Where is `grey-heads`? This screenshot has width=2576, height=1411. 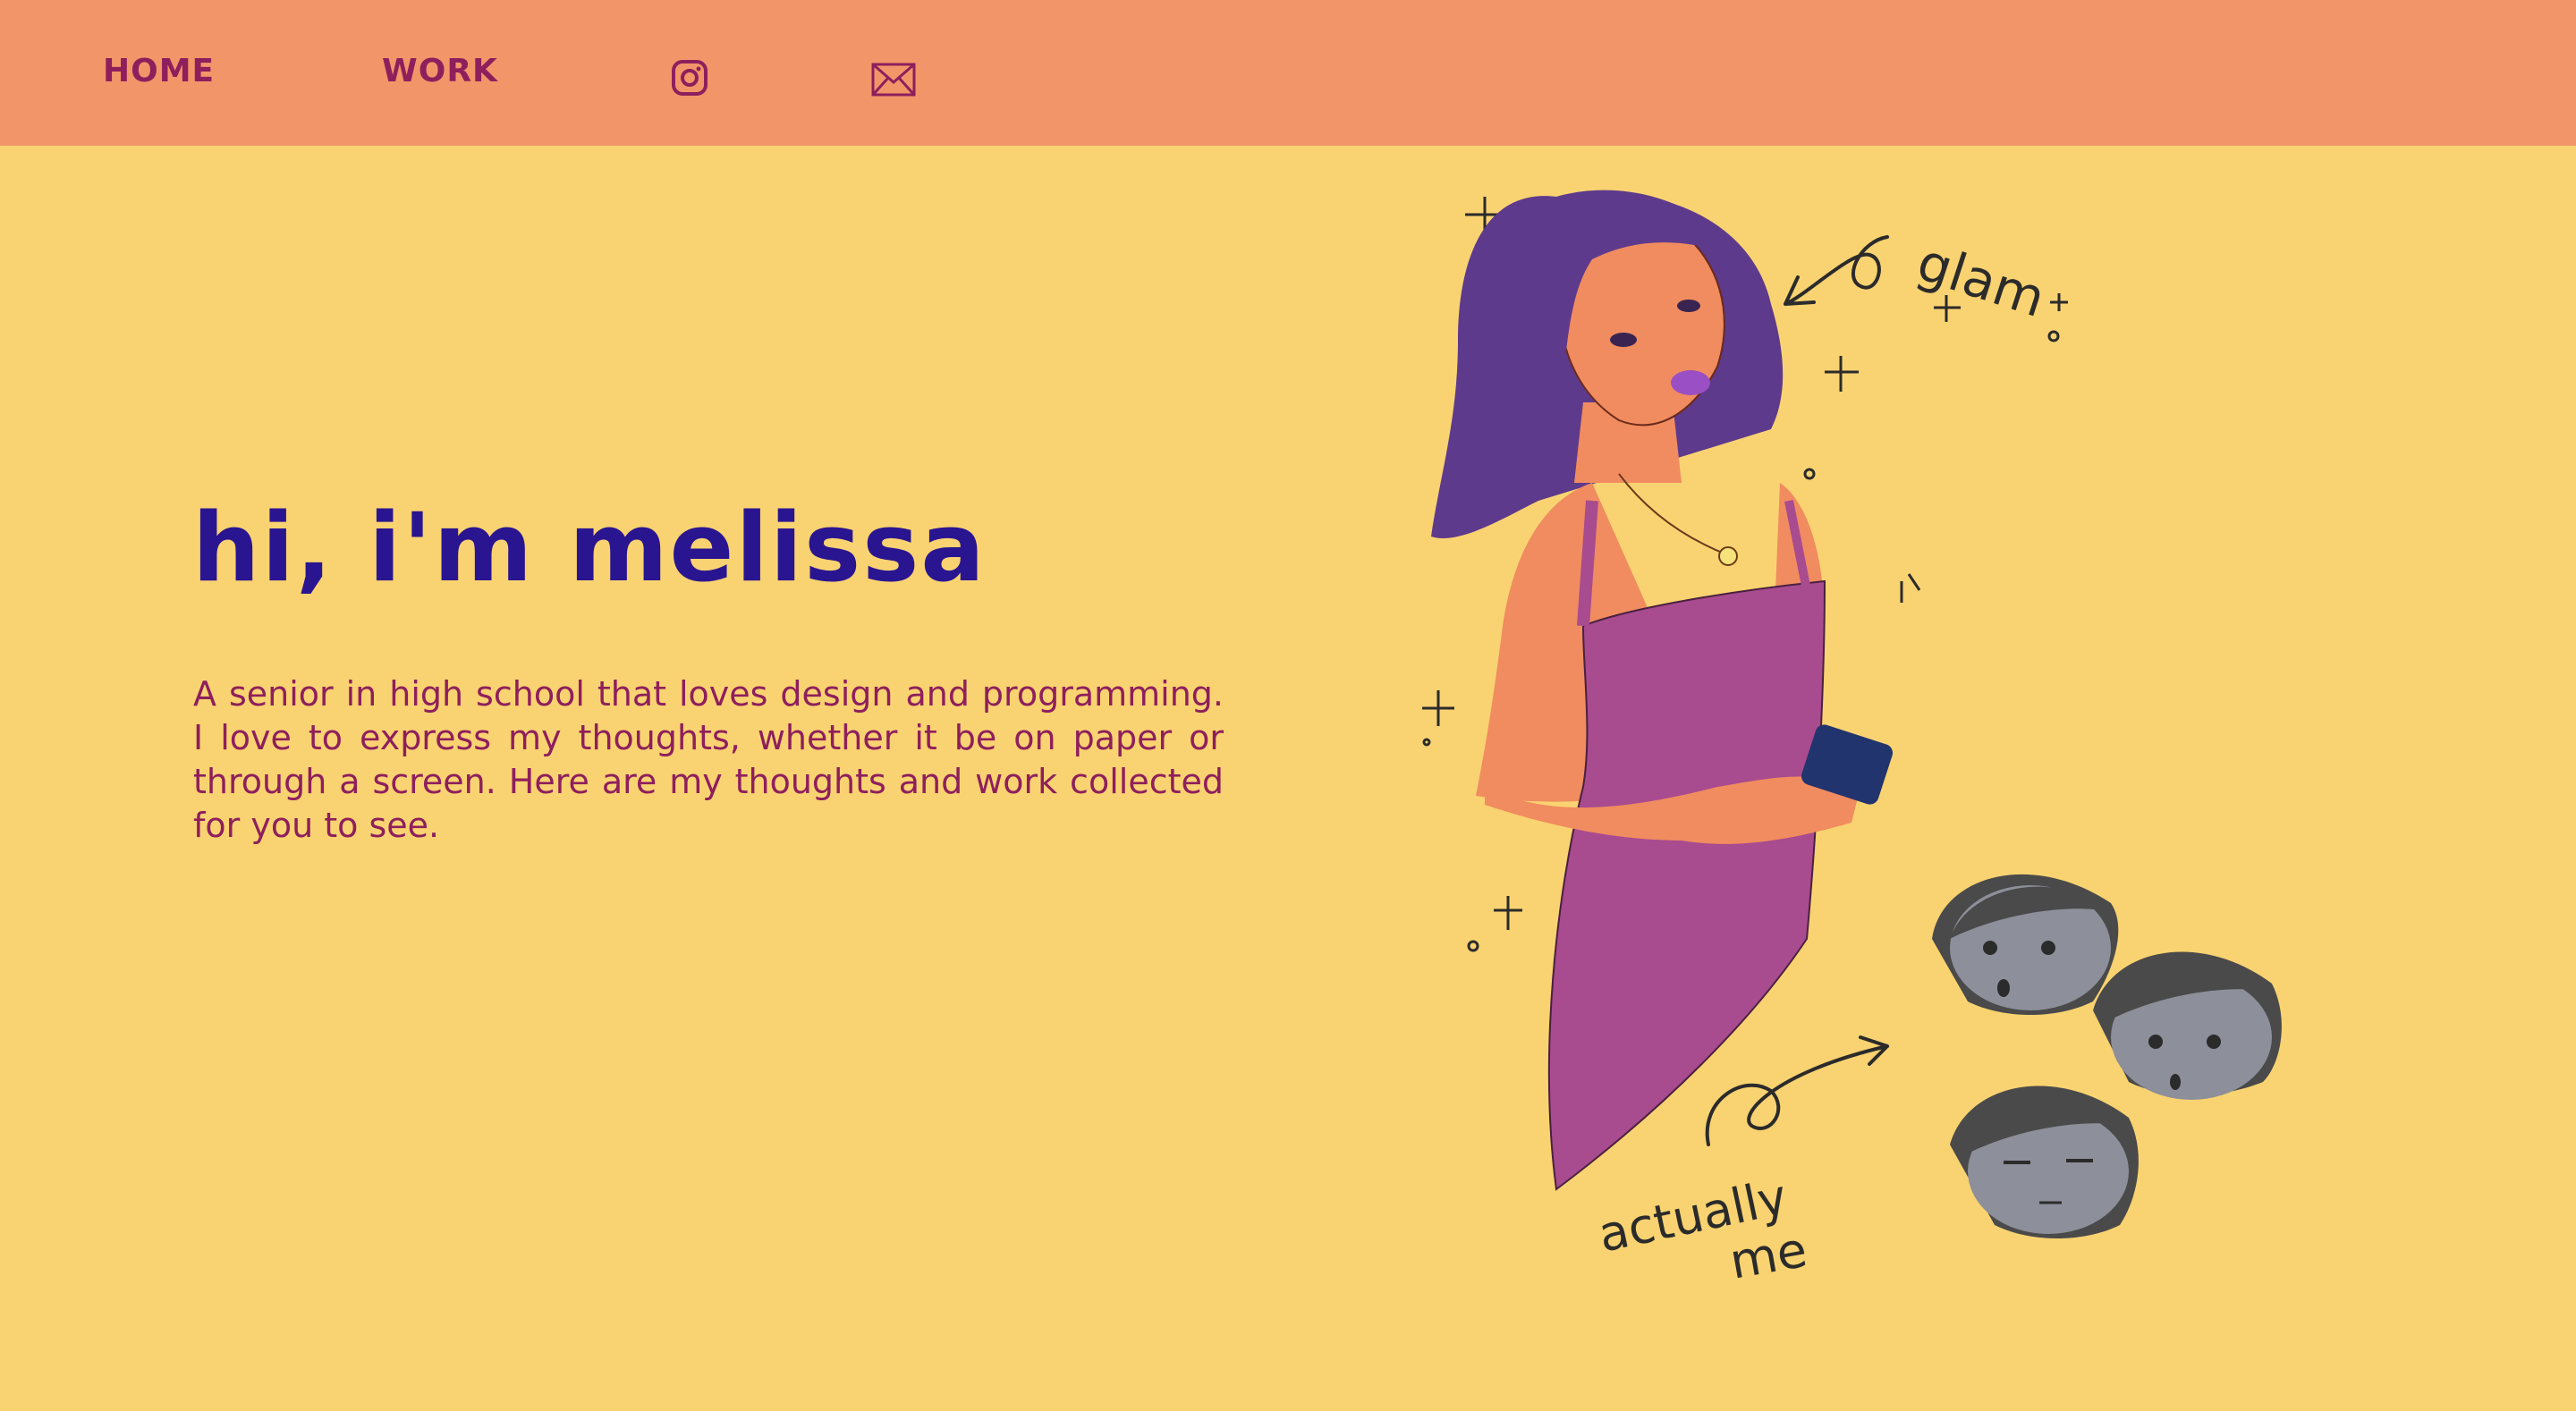
grey-heads is located at coordinates (2107, 1056).